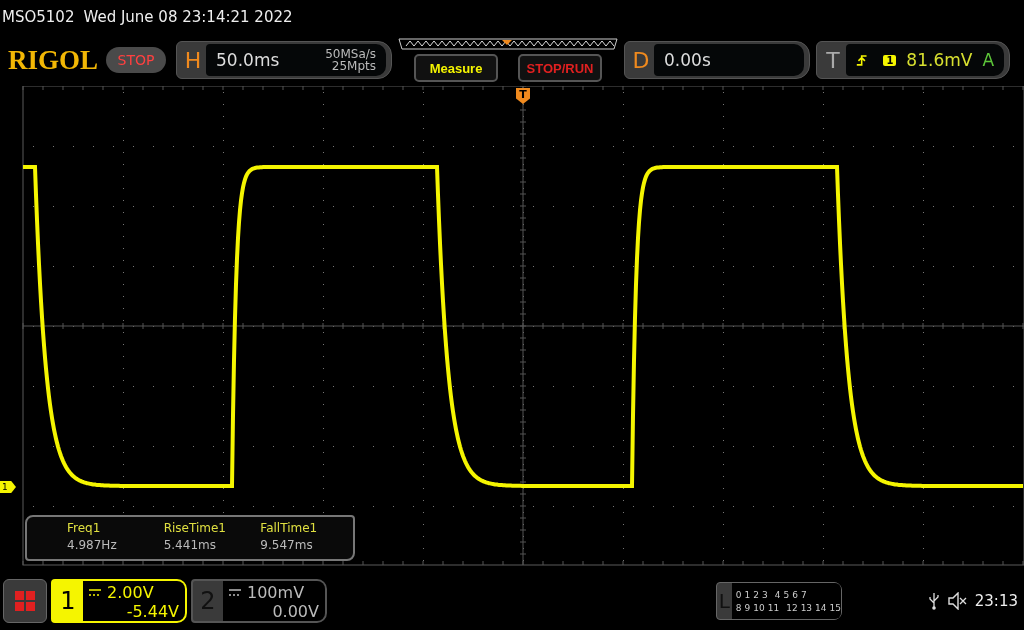 The height and width of the screenshot is (630, 1024). What do you see at coordinates (130, 592) in the screenshot?
I see `channel-scale: 2.00V` at bounding box center [130, 592].